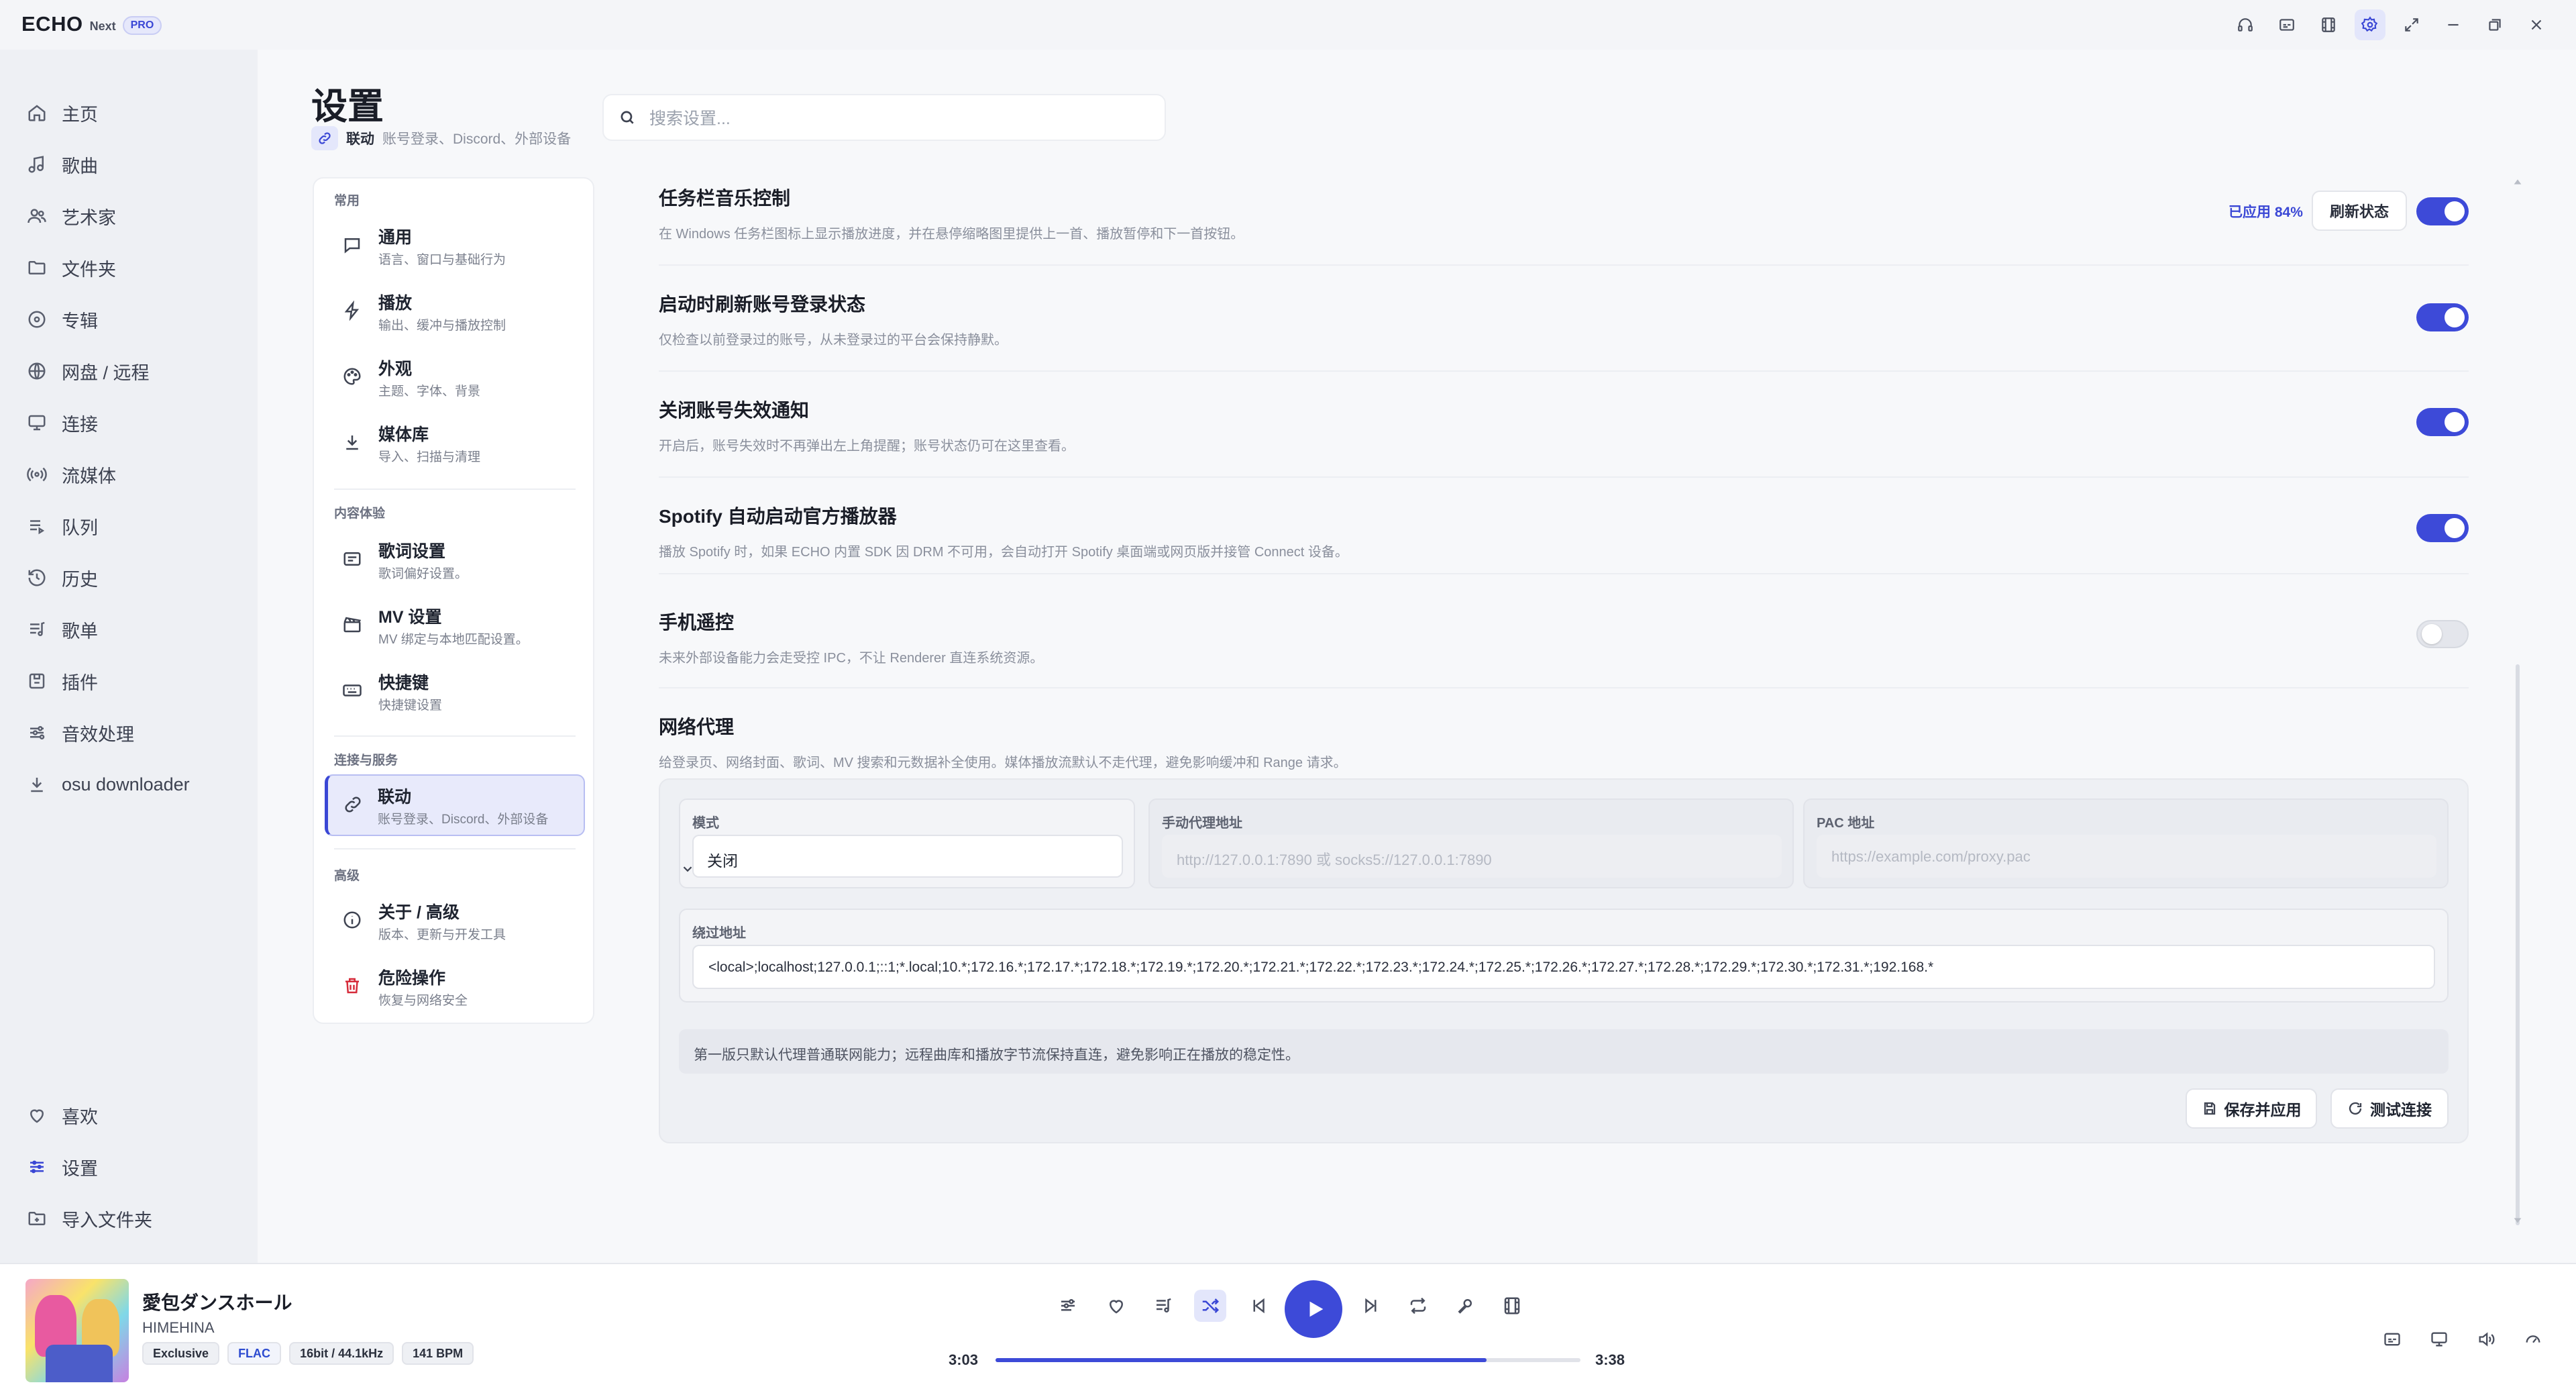 The width and height of the screenshot is (2576, 1393). I want to click on skip-back-icon, so click(1258, 1306).